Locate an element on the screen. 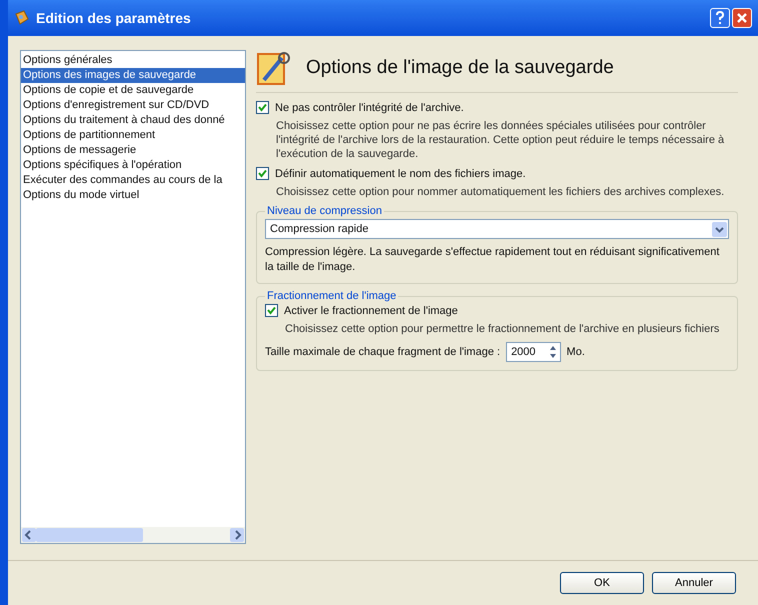 Image resolution: width=758 pixels, height=605 pixels. option-label: Ne pas contrôler l'intégrité de l'archive. is located at coordinates (369, 108).